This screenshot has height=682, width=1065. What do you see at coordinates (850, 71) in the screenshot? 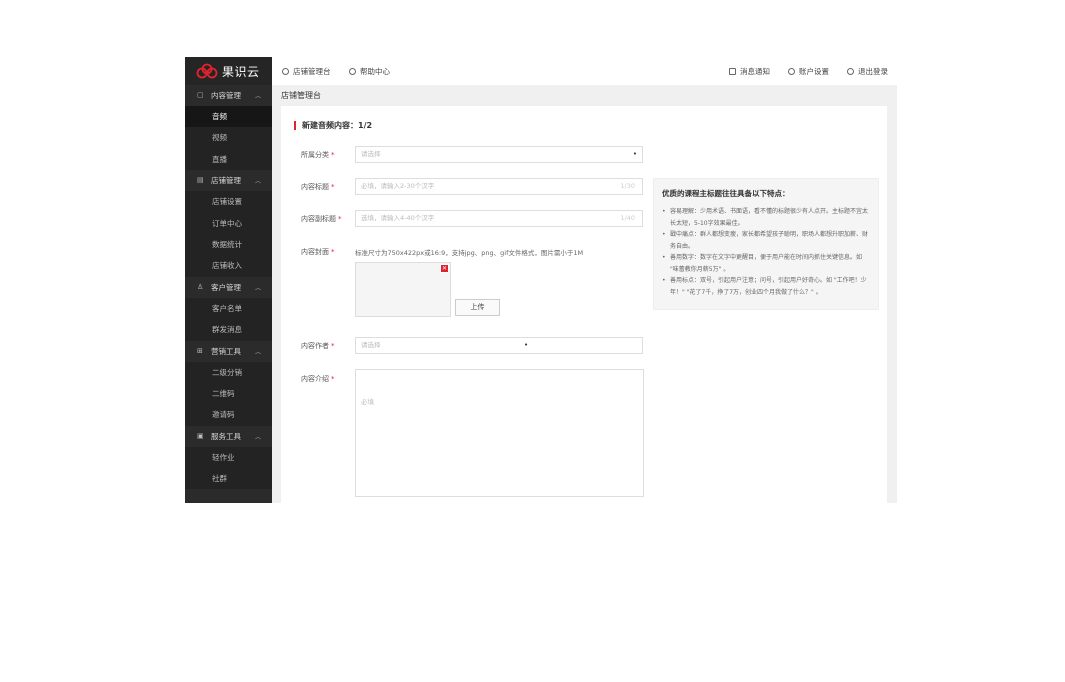
I see `power-icon` at bounding box center [850, 71].